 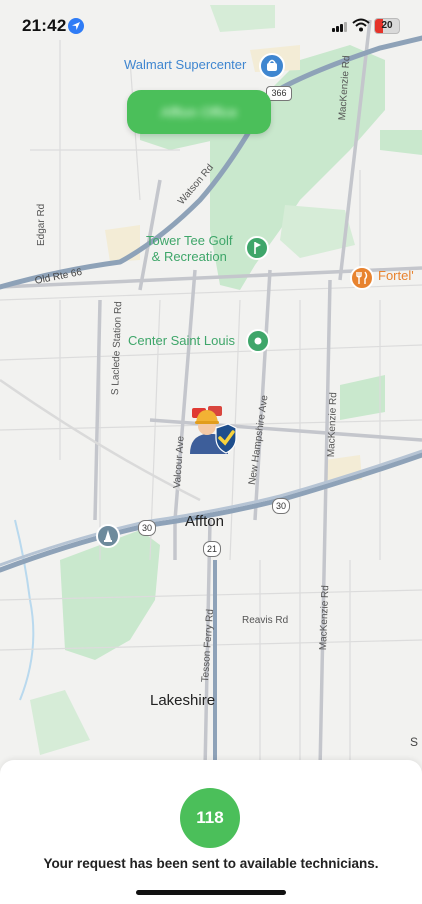 I want to click on office-location-badge: Affton Office, so click(x=199, y=112).